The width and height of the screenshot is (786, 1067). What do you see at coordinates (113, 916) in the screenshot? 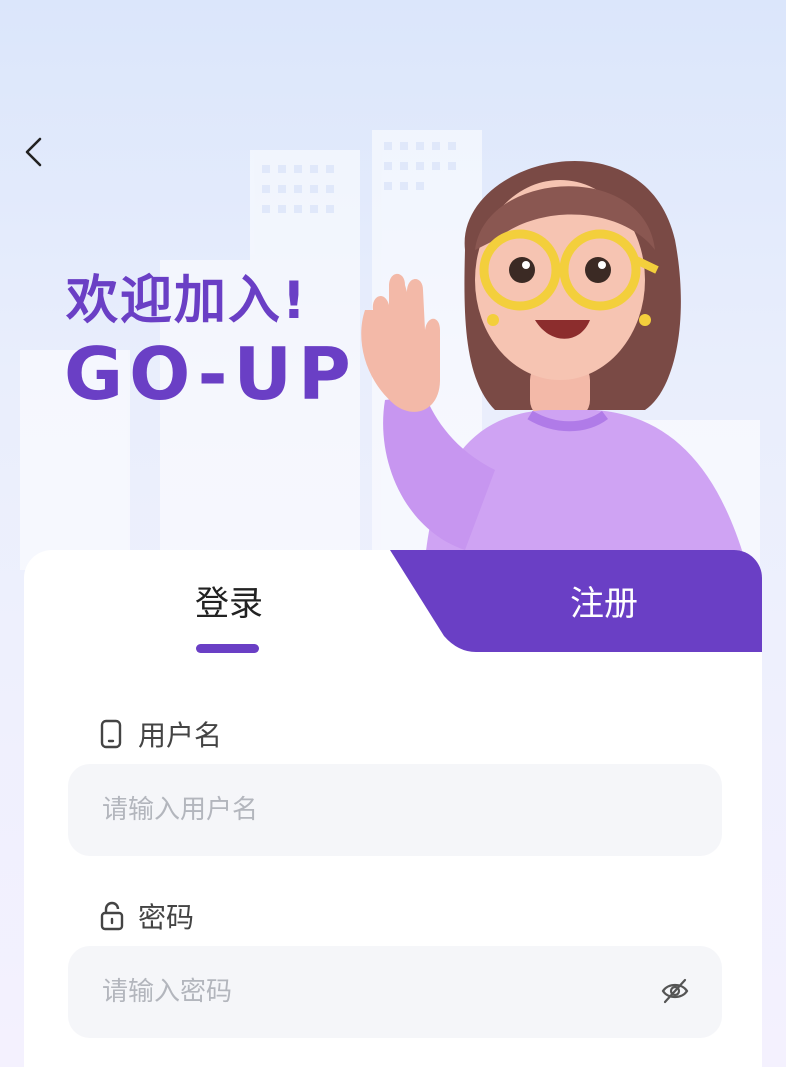
I see `lock-icon` at bounding box center [113, 916].